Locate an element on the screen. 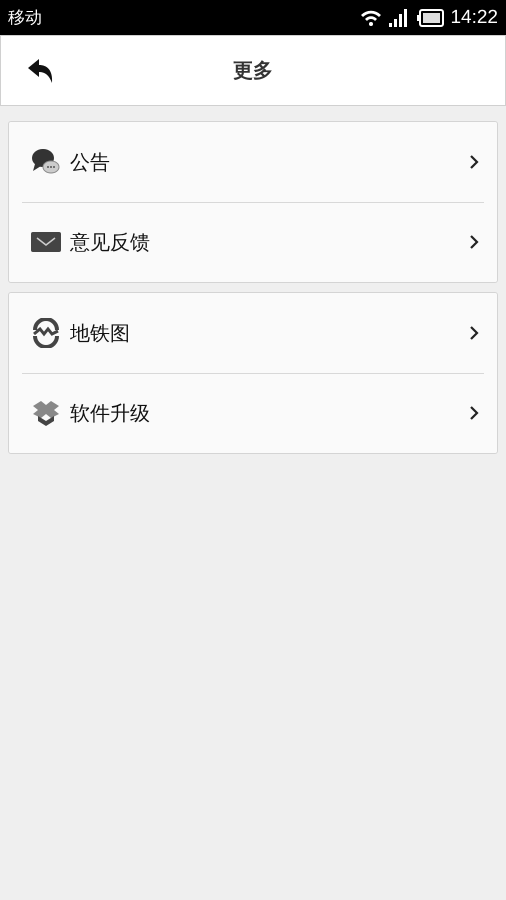 The width and height of the screenshot is (506, 900). menu-item-label: 地铁图 is located at coordinates (100, 333).